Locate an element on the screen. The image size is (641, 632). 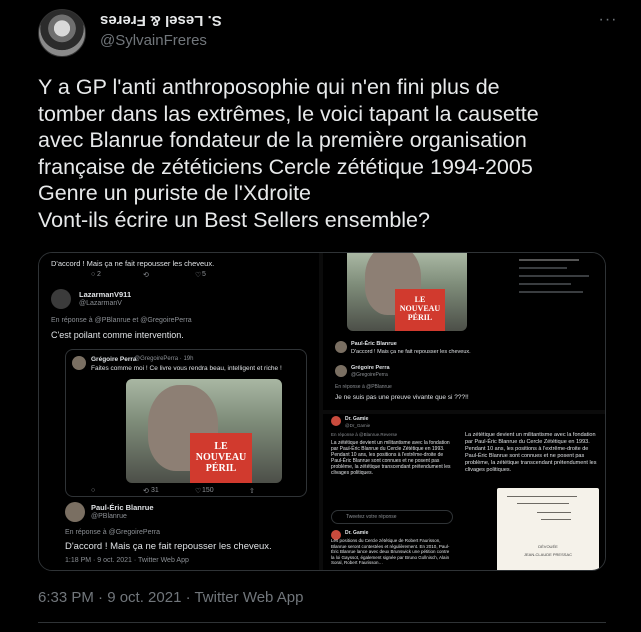
author-display-name: S. Lesel & Freres is located at coordinates (161, 20).